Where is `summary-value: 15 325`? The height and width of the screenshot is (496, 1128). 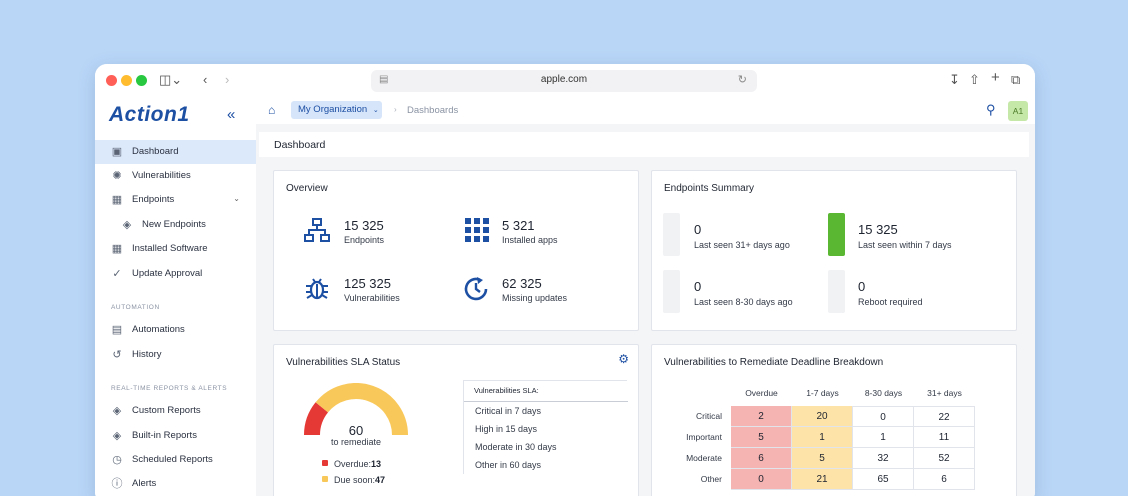 summary-value: 15 325 is located at coordinates (878, 229).